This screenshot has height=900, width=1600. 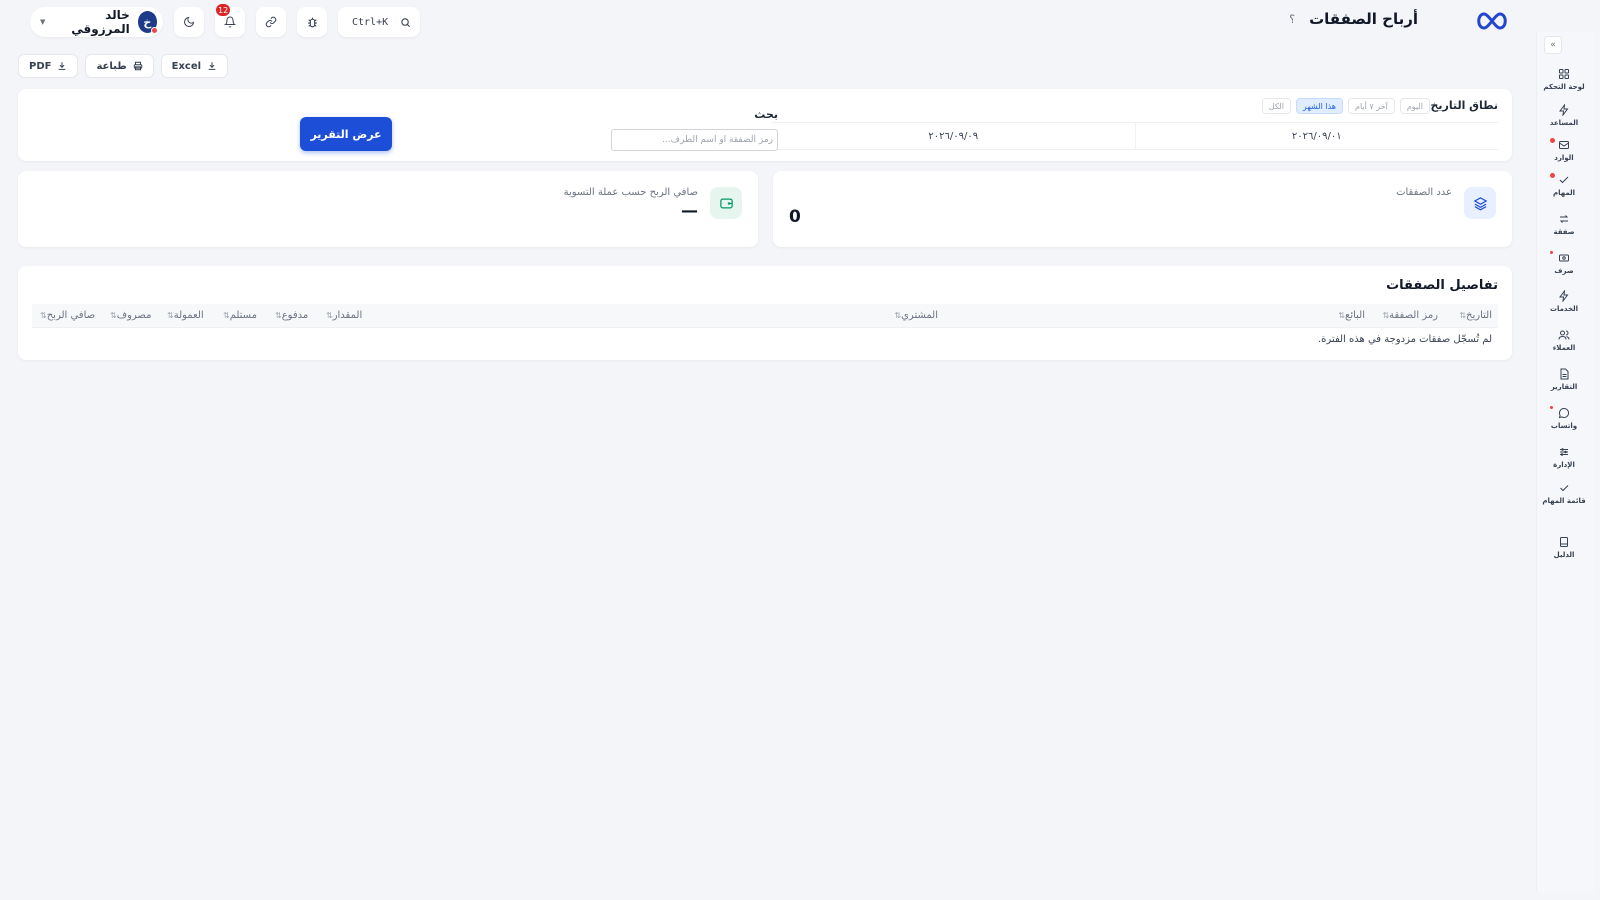 I want to click on sidebar-item-inbox: الوارد, so click(x=1564, y=155).